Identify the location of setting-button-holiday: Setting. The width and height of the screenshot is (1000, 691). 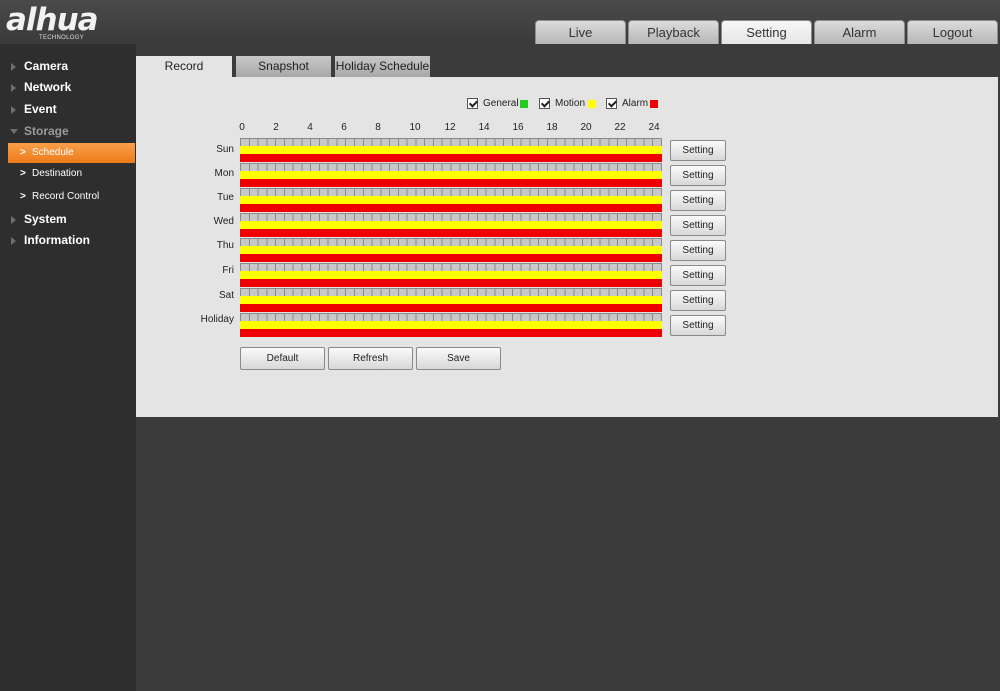
(698, 325).